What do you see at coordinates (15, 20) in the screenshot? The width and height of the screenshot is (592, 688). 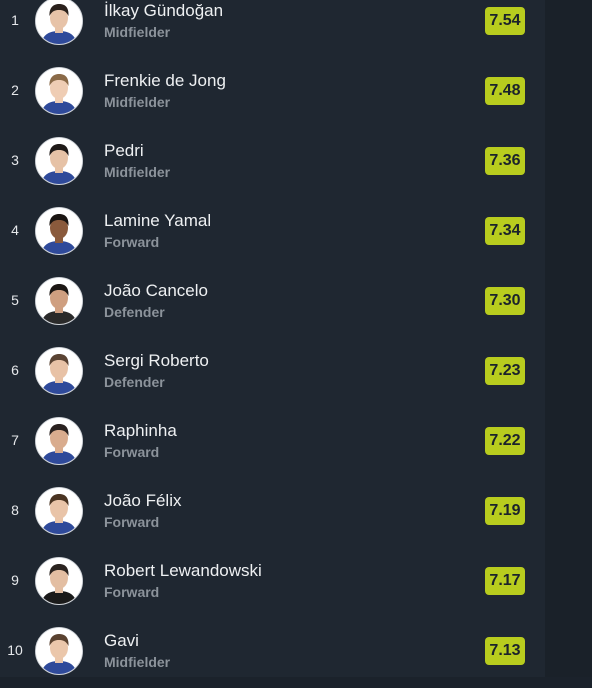 I see `player-rank: 1` at bounding box center [15, 20].